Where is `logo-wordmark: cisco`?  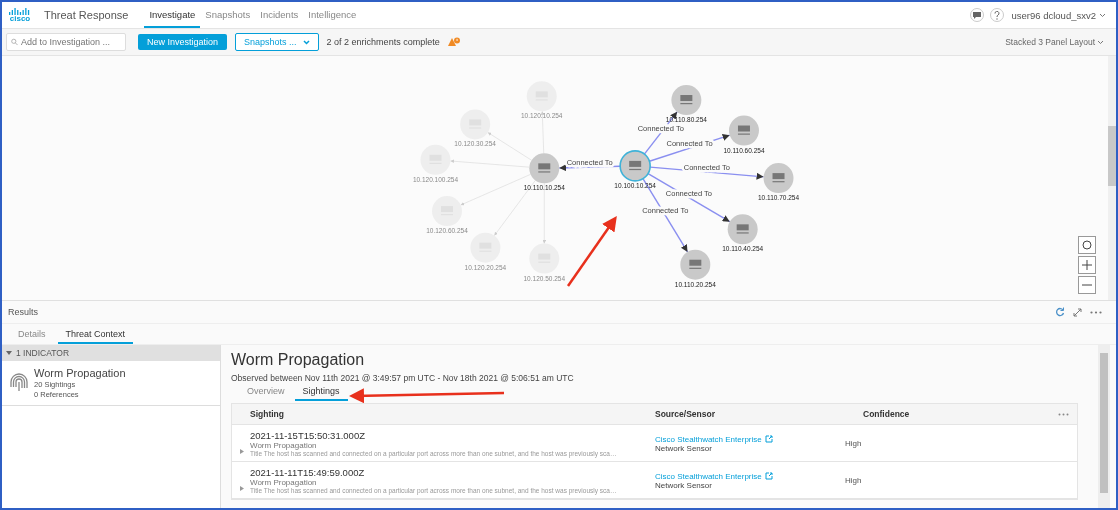 logo-wordmark: cisco is located at coordinates (20, 18).